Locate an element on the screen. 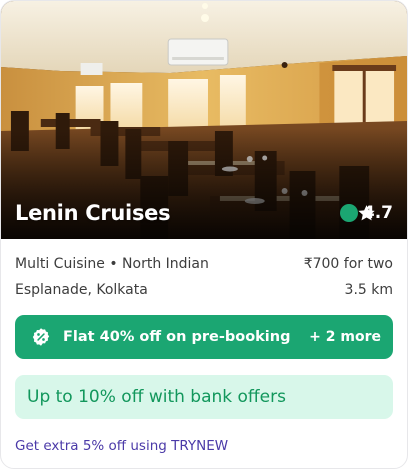 The image size is (408, 469). percent-badge-icon is located at coordinates (41, 337).